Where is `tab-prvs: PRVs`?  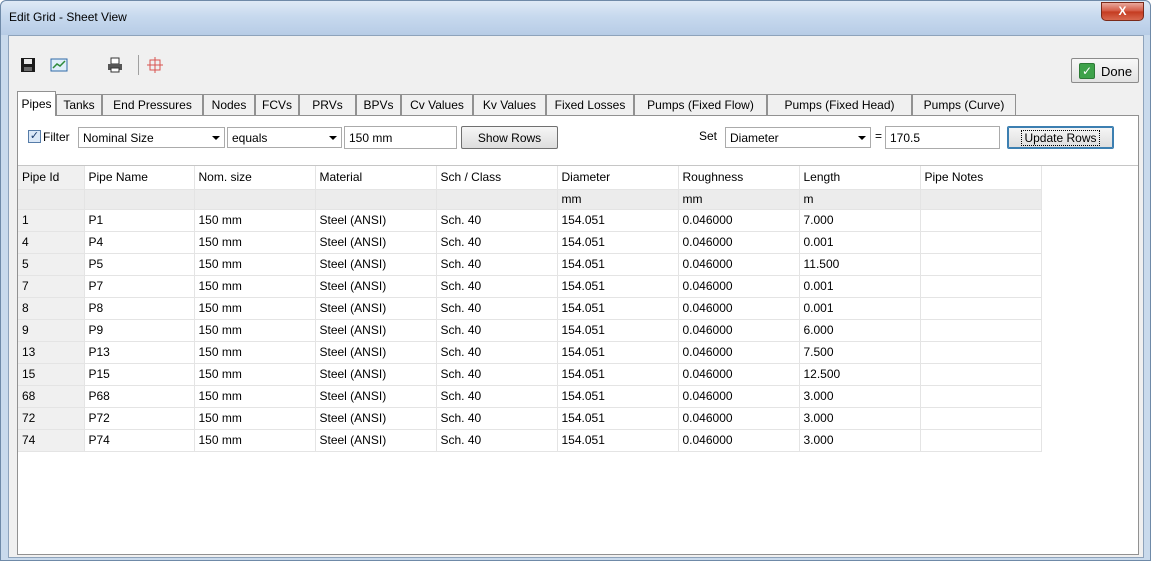 tab-prvs: PRVs is located at coordinates (327, 104).